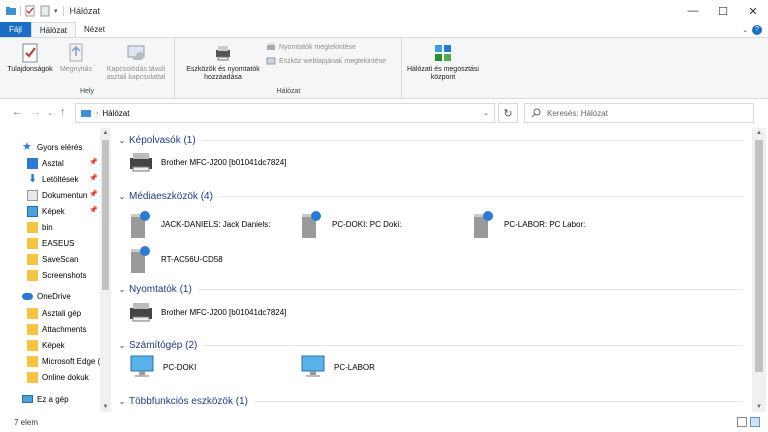 The height and width of the screenshot is (432, 768). Describe the element at coordinates (285, 113) in the screenshot. I see `address-box: › Hálózat ⌄` at that location.